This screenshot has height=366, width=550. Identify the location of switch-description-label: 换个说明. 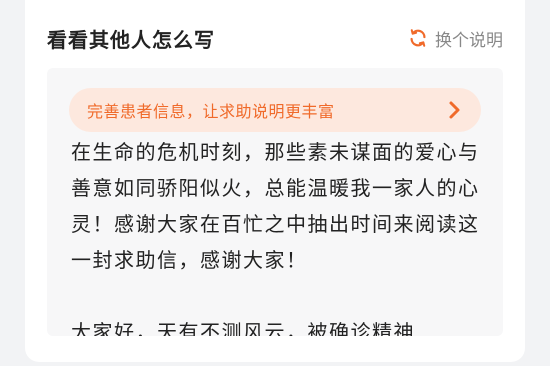
(469, 40).